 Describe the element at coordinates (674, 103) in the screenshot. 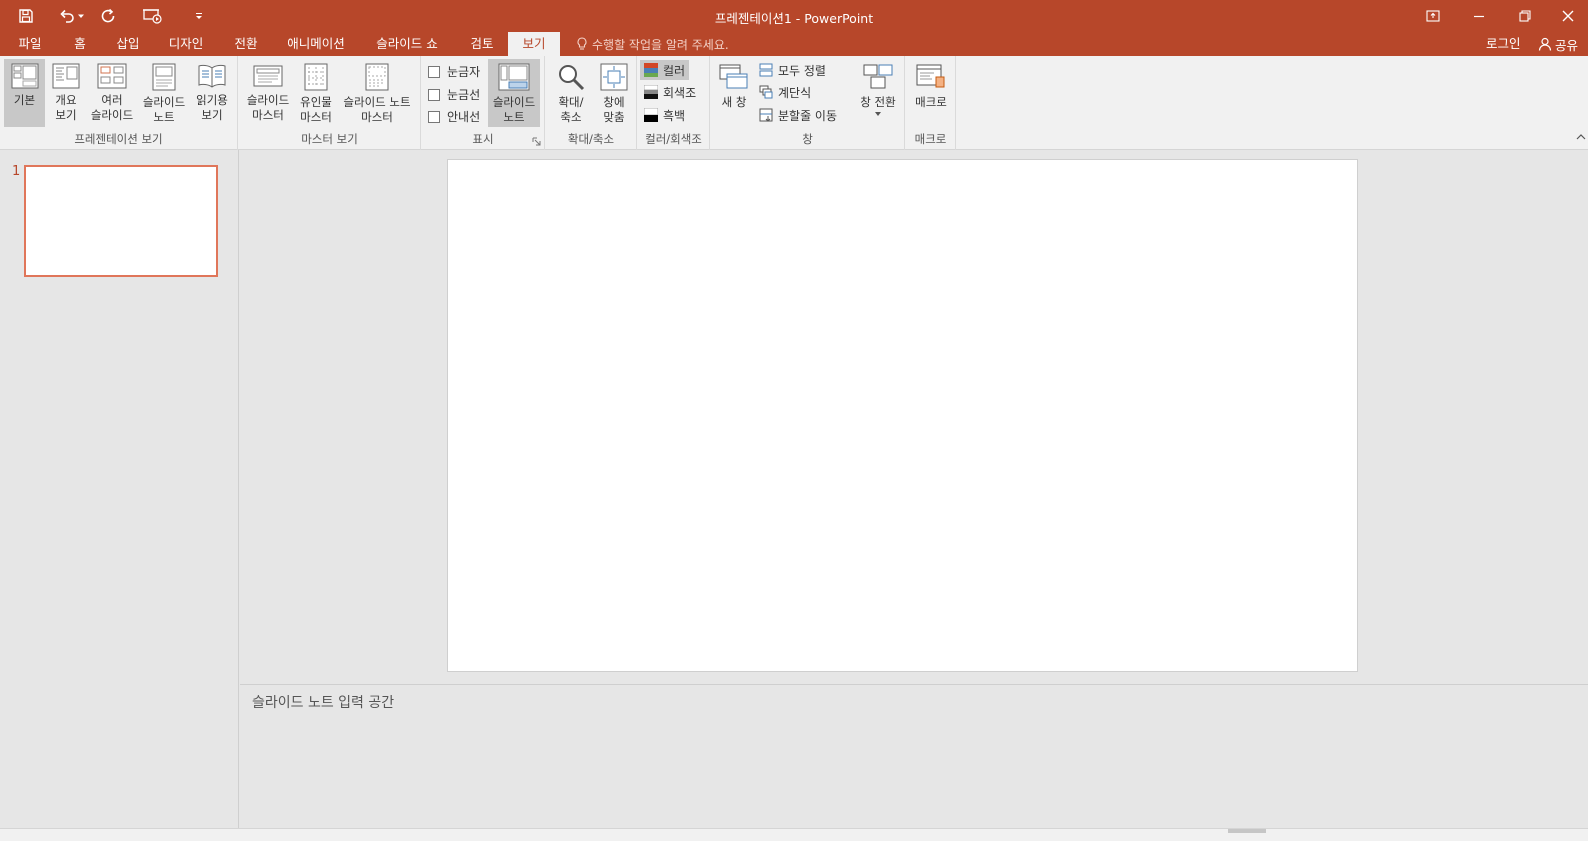

I see `group-color-grayscale: 컬러 회색조 흑백 컬러/회색조` at that location.